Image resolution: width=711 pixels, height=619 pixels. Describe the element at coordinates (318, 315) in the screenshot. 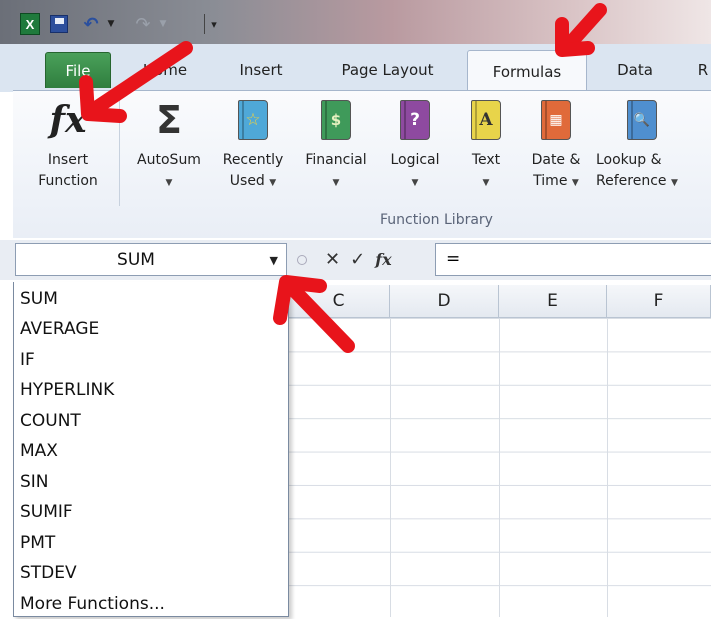

I see `arrow-to-name-box-dropdown` at that location.